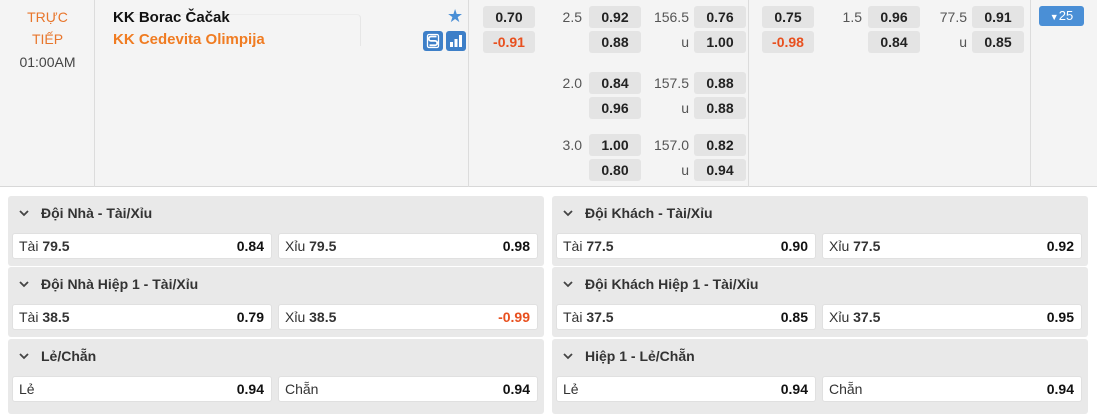  Describe the element at coordinates (276, 213) in the screenshot. I see `market-header: Đội Nhà - Tài/Xỉu` at that location.